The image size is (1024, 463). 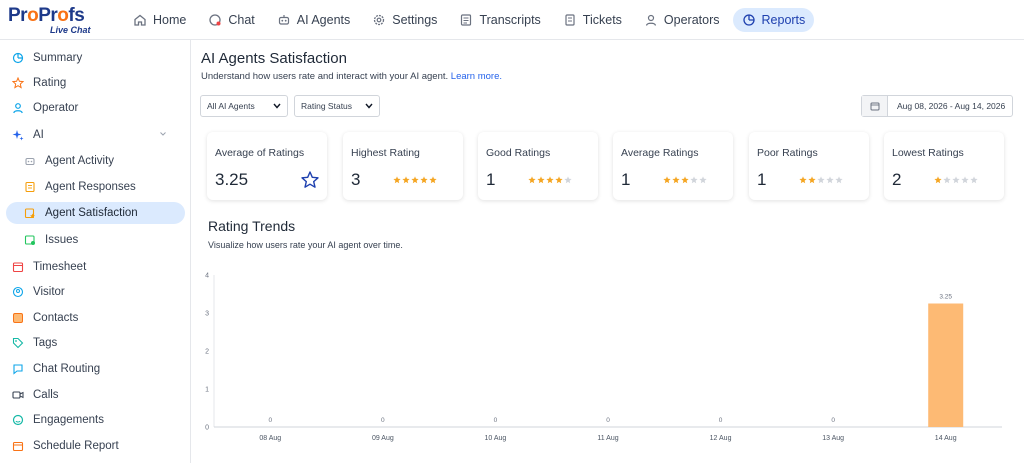 I want to click on sidebar-item-summary: Summary, so click(x=95, y=58).